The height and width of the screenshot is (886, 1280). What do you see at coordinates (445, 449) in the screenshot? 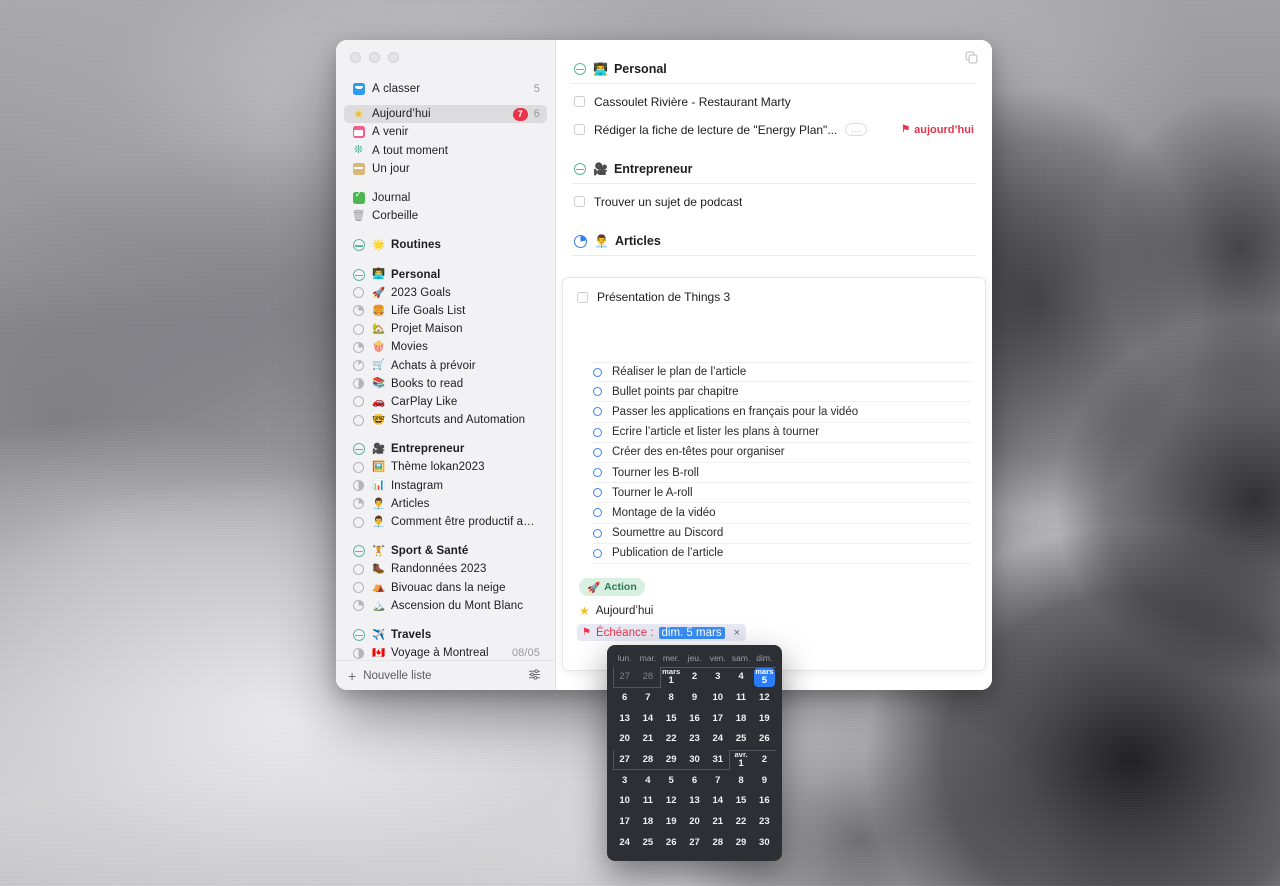
I see `sidebar-area-entrepreneur: 🎥 Entrepreneur` at bounding box center [445, 449].